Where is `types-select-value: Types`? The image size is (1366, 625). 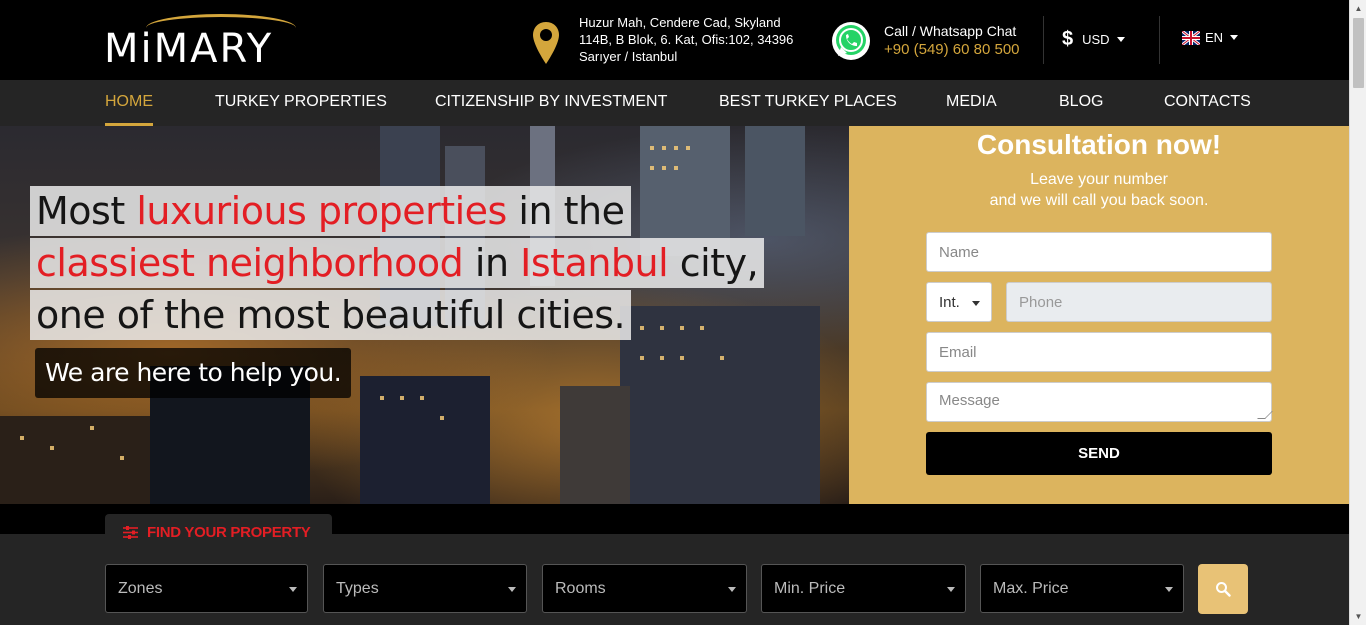
types-select-value: Types is located at coordinates (357, 588).